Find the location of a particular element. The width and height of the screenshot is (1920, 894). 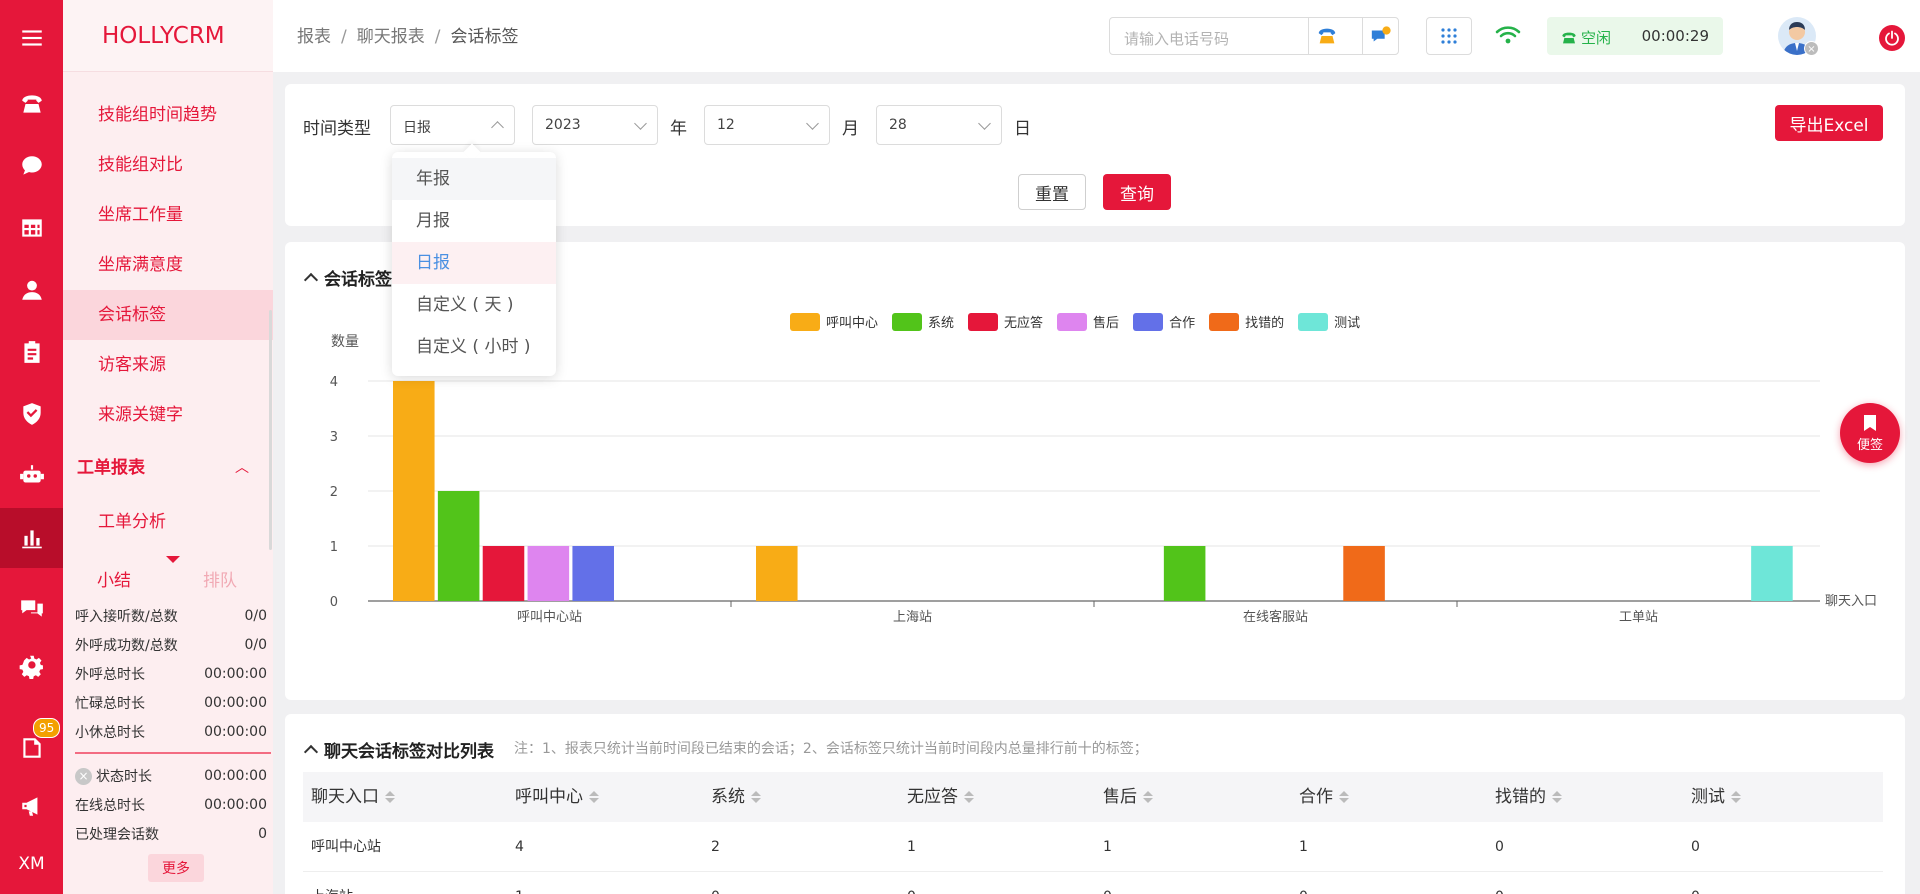

column-header: 合作 is located at coordinates (1324, 797).